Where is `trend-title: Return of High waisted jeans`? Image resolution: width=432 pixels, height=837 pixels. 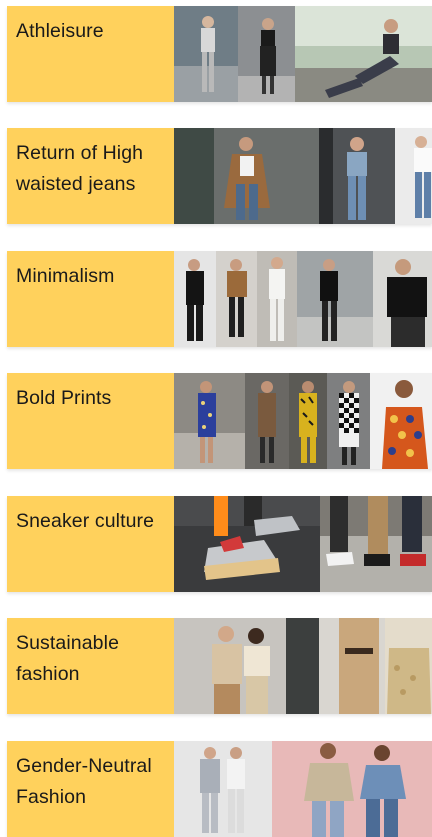 trend-title: Return of High waisted jeans is located at coordinates (80, 168).